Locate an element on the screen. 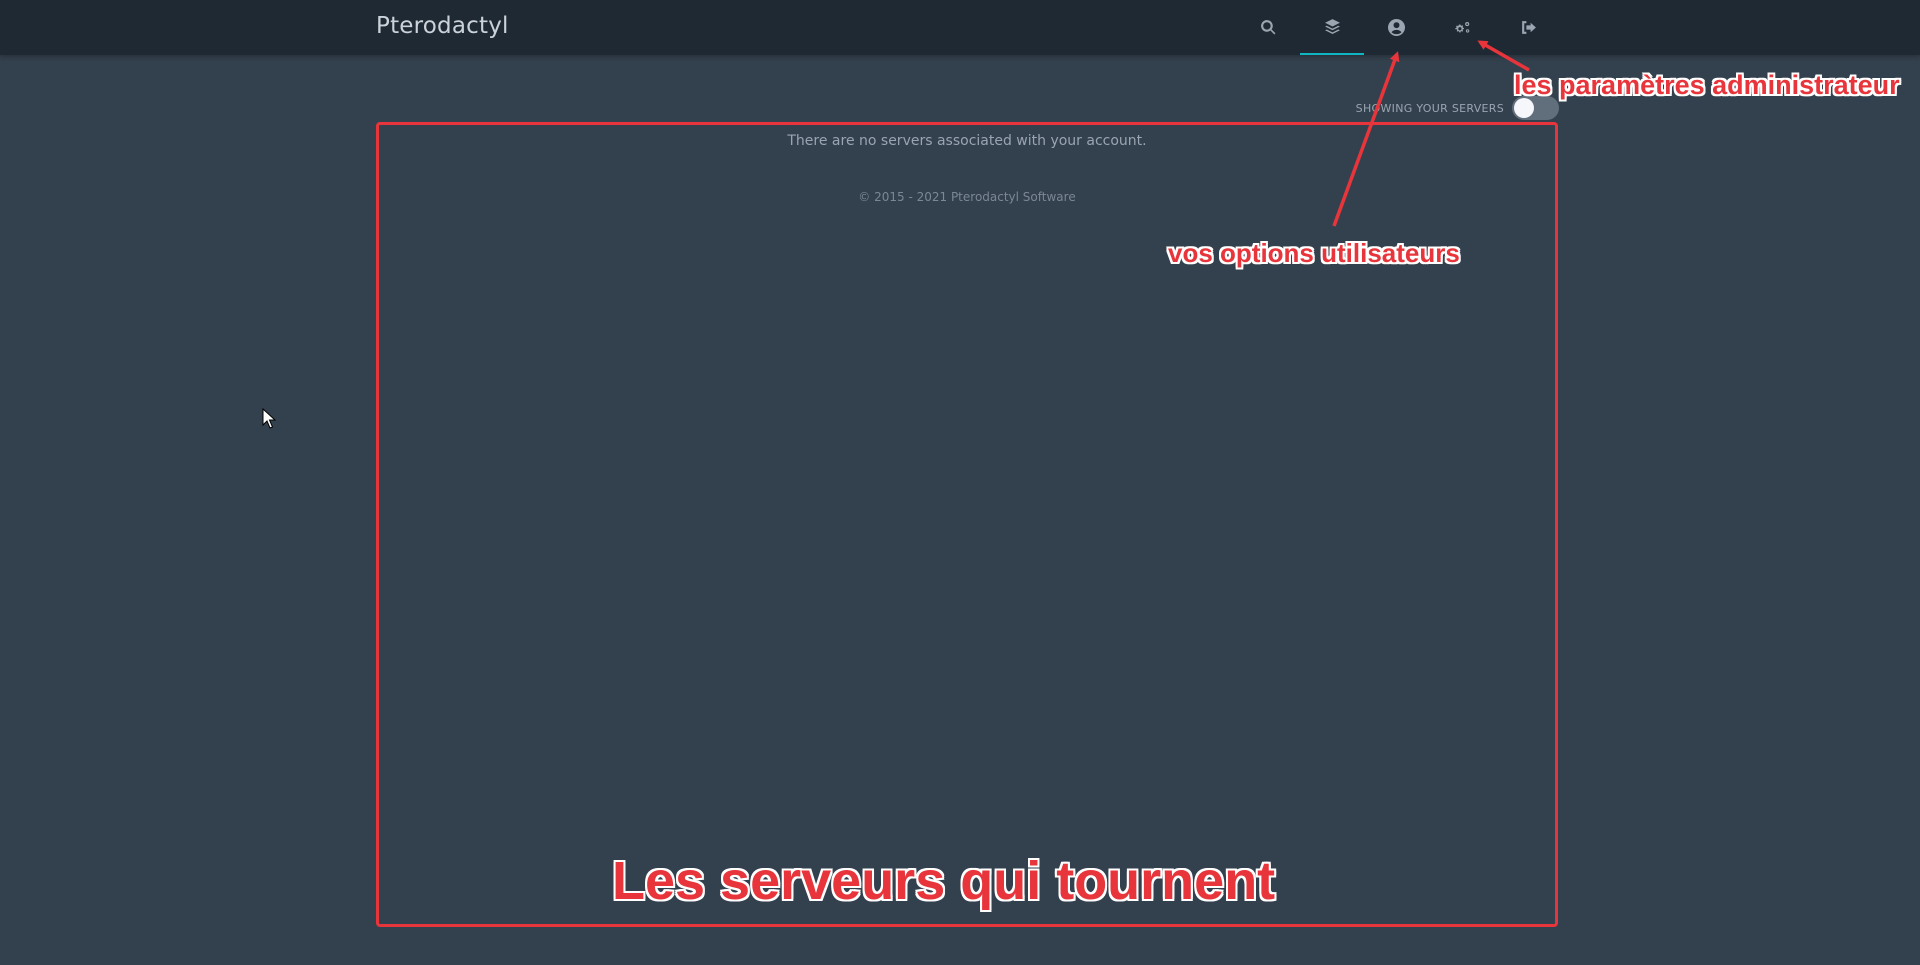  search-button is located at coordinates (1268, 27).